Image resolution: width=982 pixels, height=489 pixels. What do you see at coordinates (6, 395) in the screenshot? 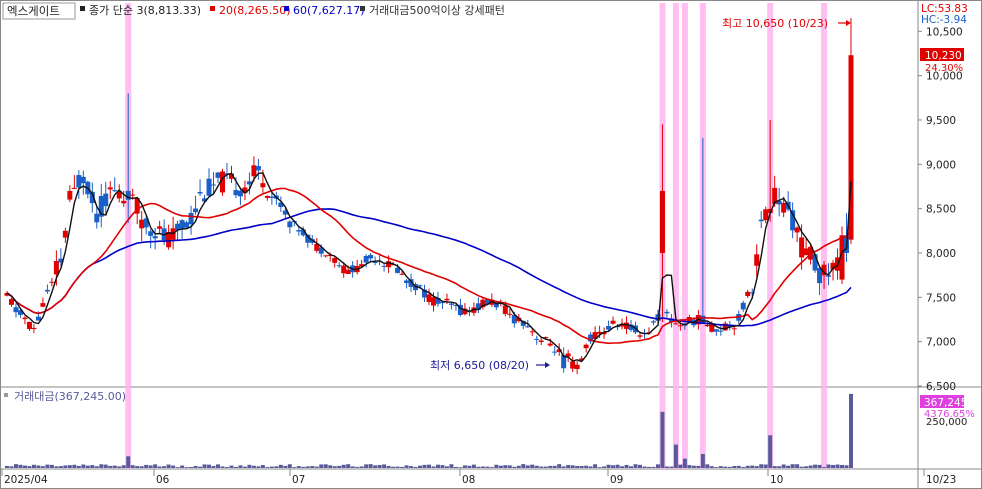
I see `volume-legend-swatch` at bounding box center [6, 395].